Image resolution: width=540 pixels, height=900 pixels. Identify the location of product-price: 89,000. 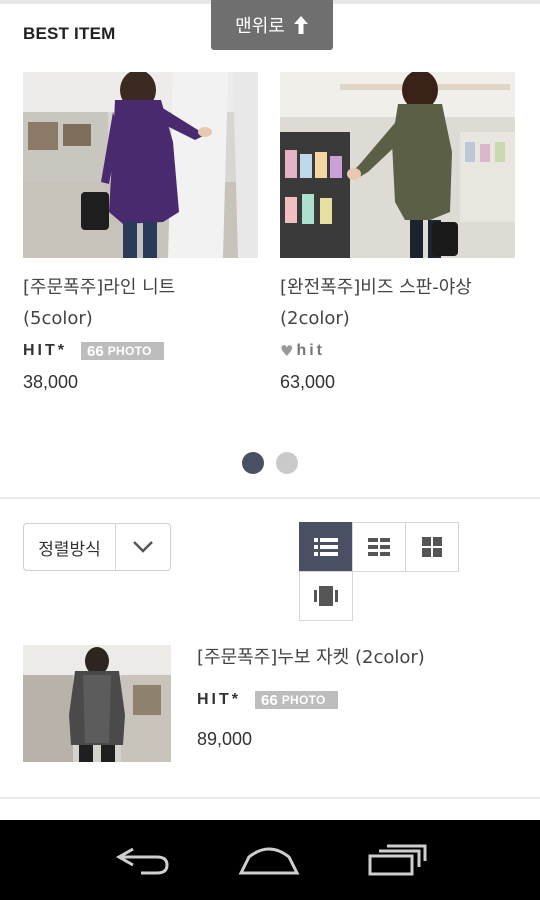
(225, 739).